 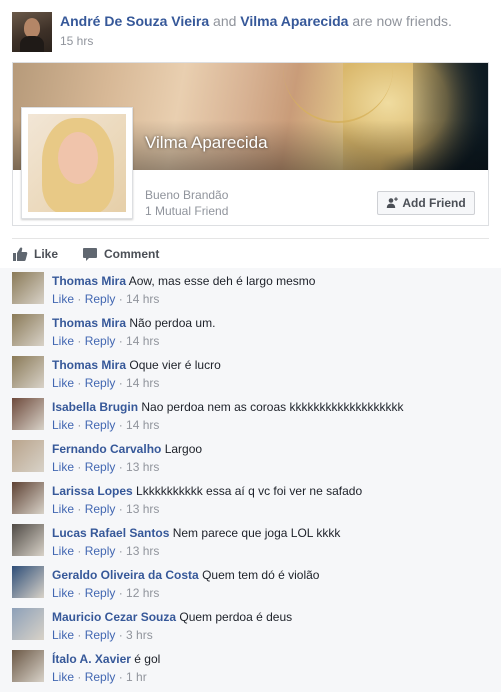 I want to click on add-friend-label: Add Friend, so click(x=434, y=203).